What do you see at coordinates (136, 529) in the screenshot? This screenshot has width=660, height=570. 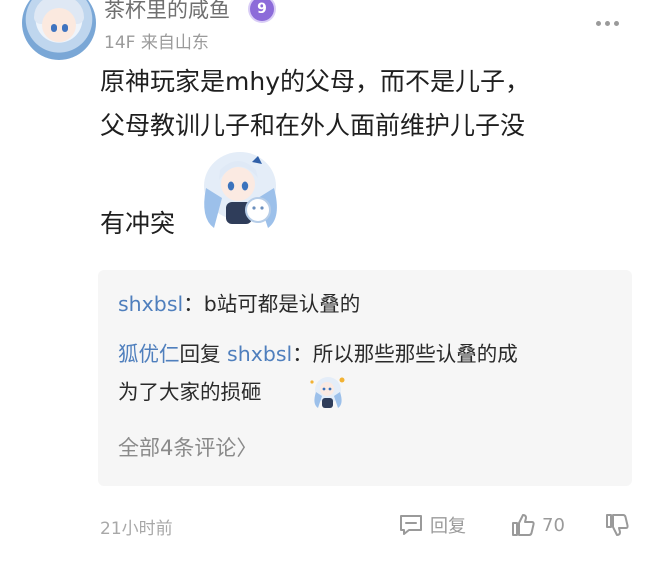 I see `timestamp: 21小时前` at bounding box center [136, 529].